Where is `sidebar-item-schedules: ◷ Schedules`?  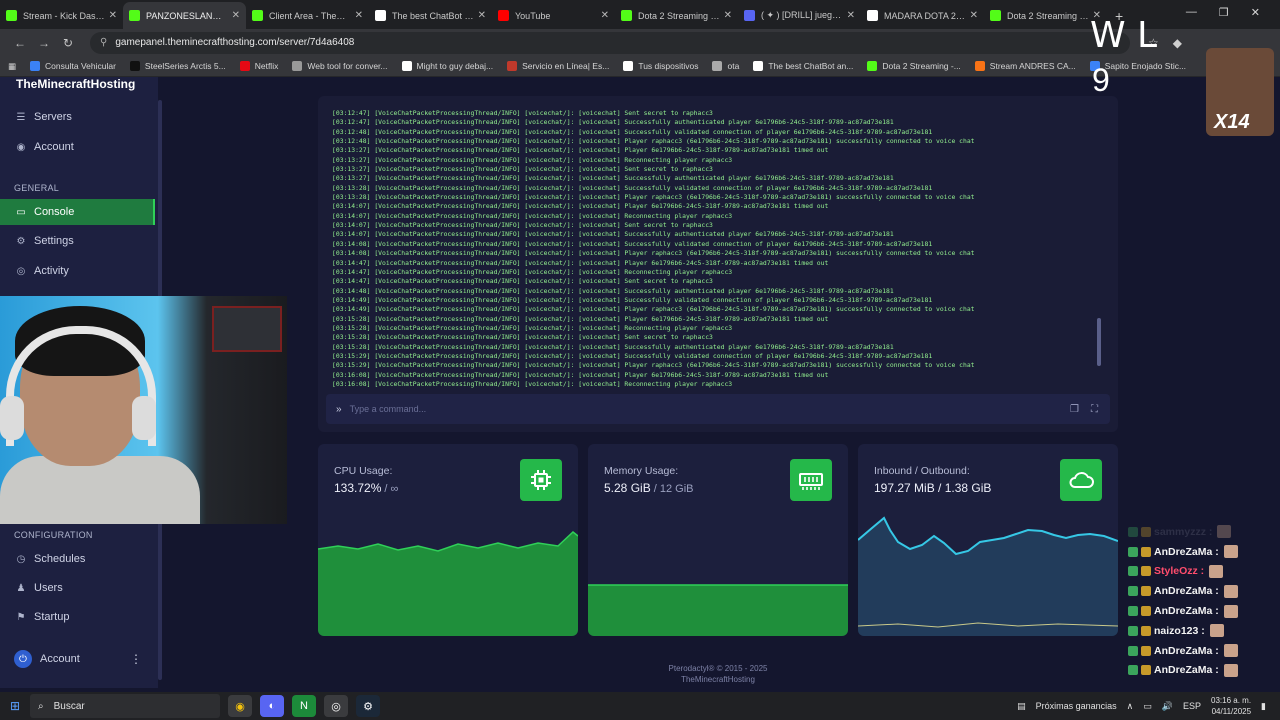
sidebar-item-schedules: ◷ Schedules is located at coordinates (77, 559).